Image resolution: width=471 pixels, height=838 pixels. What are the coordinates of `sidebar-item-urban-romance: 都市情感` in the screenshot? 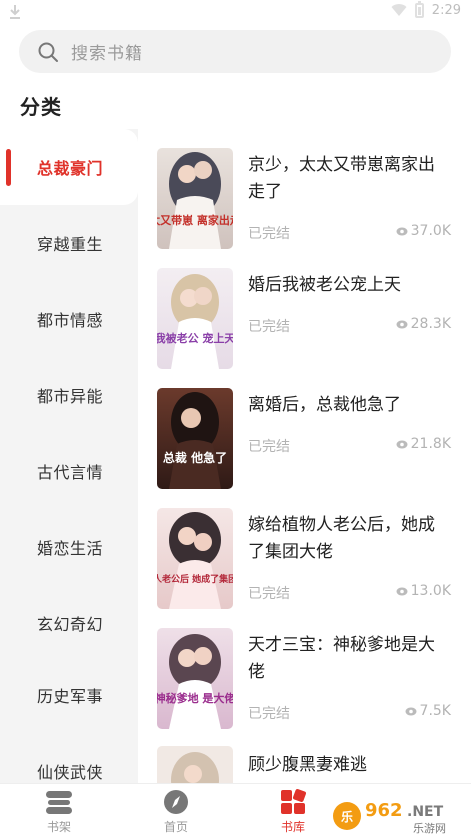 It's located at (69, 319).